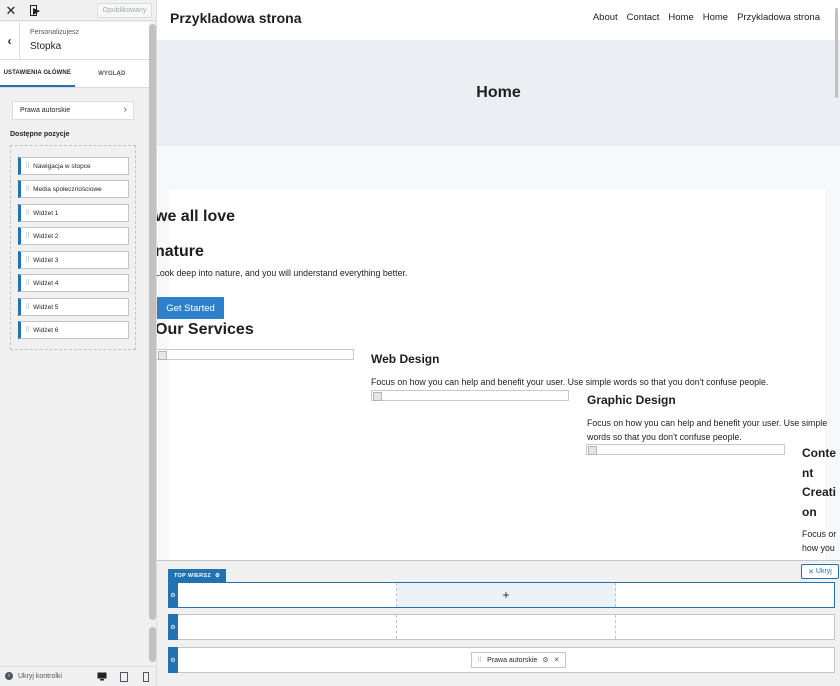  Describe the element at coordinates (73, 307) in the screenshot. I see `available-item: ⠿ Widżet 5` at that location.